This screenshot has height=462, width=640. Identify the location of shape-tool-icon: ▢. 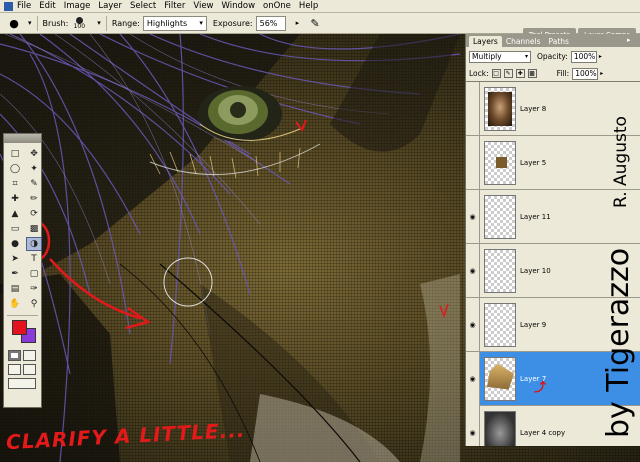
(34, 274).